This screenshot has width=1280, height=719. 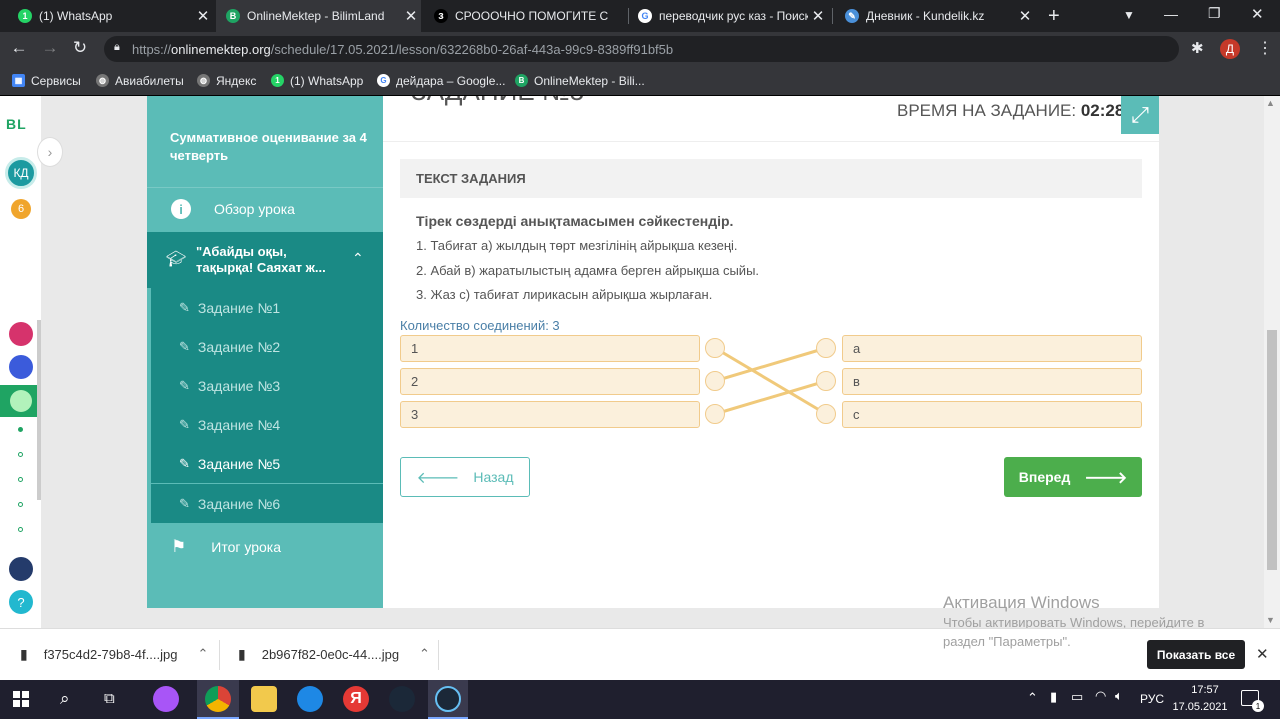 What do you see at coordinates (550, 414) in the screenshot?
I see `left-item-3: 3` at bounding box center [550, 414].